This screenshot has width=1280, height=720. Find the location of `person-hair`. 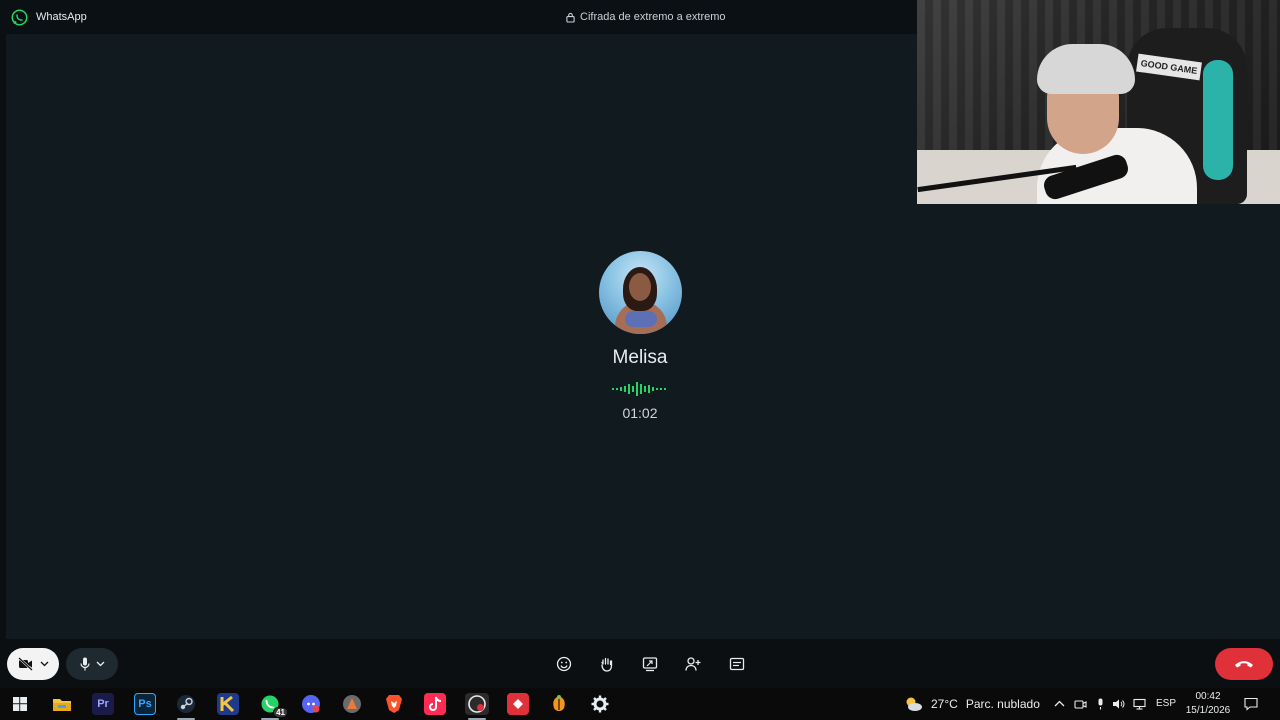

person-hair is located at coordinates (1086, 69).